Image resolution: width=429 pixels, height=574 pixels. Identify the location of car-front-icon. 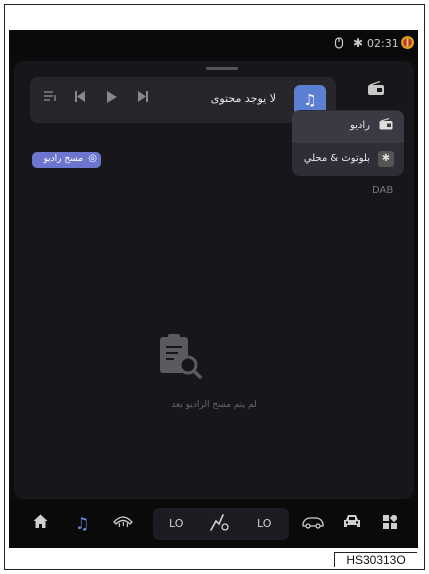
(352, 523).